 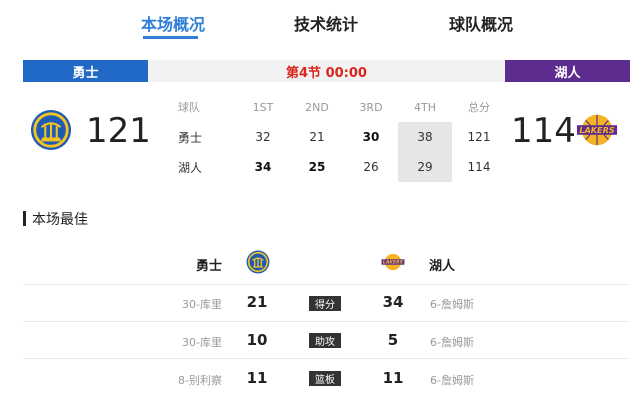 I want to click on tab-active-indicator, so click(x=170, y=37).